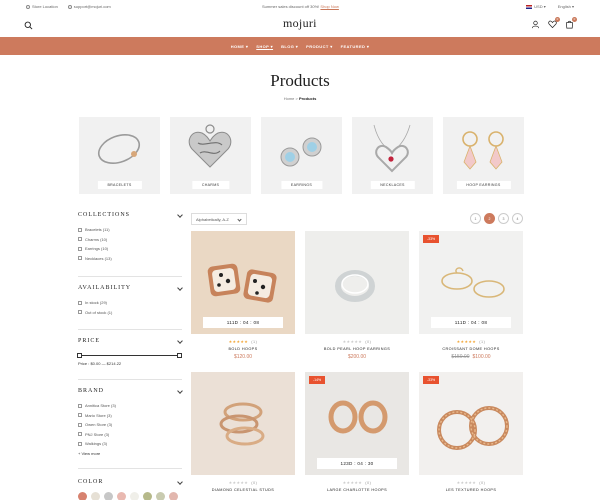 Image resolution: width=600 pixels, height=500 pixels. Describe the element at coordinates (239, 219) in the screenshot. I see `chevron-down-icon` at that location.